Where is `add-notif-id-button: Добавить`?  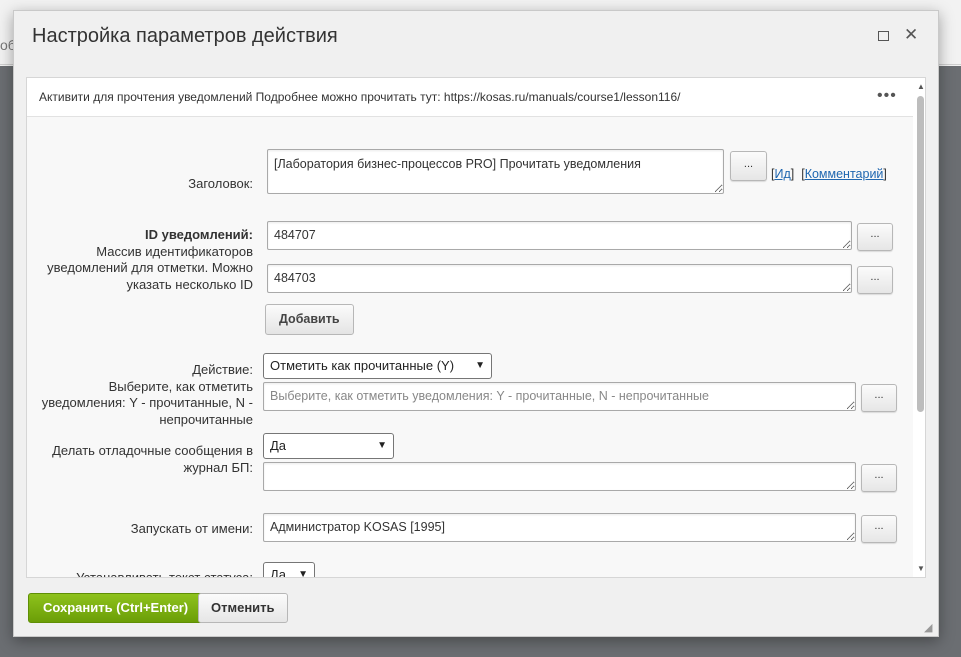
add-notif-id-button: Добавить is located at coordinates (309, 319).